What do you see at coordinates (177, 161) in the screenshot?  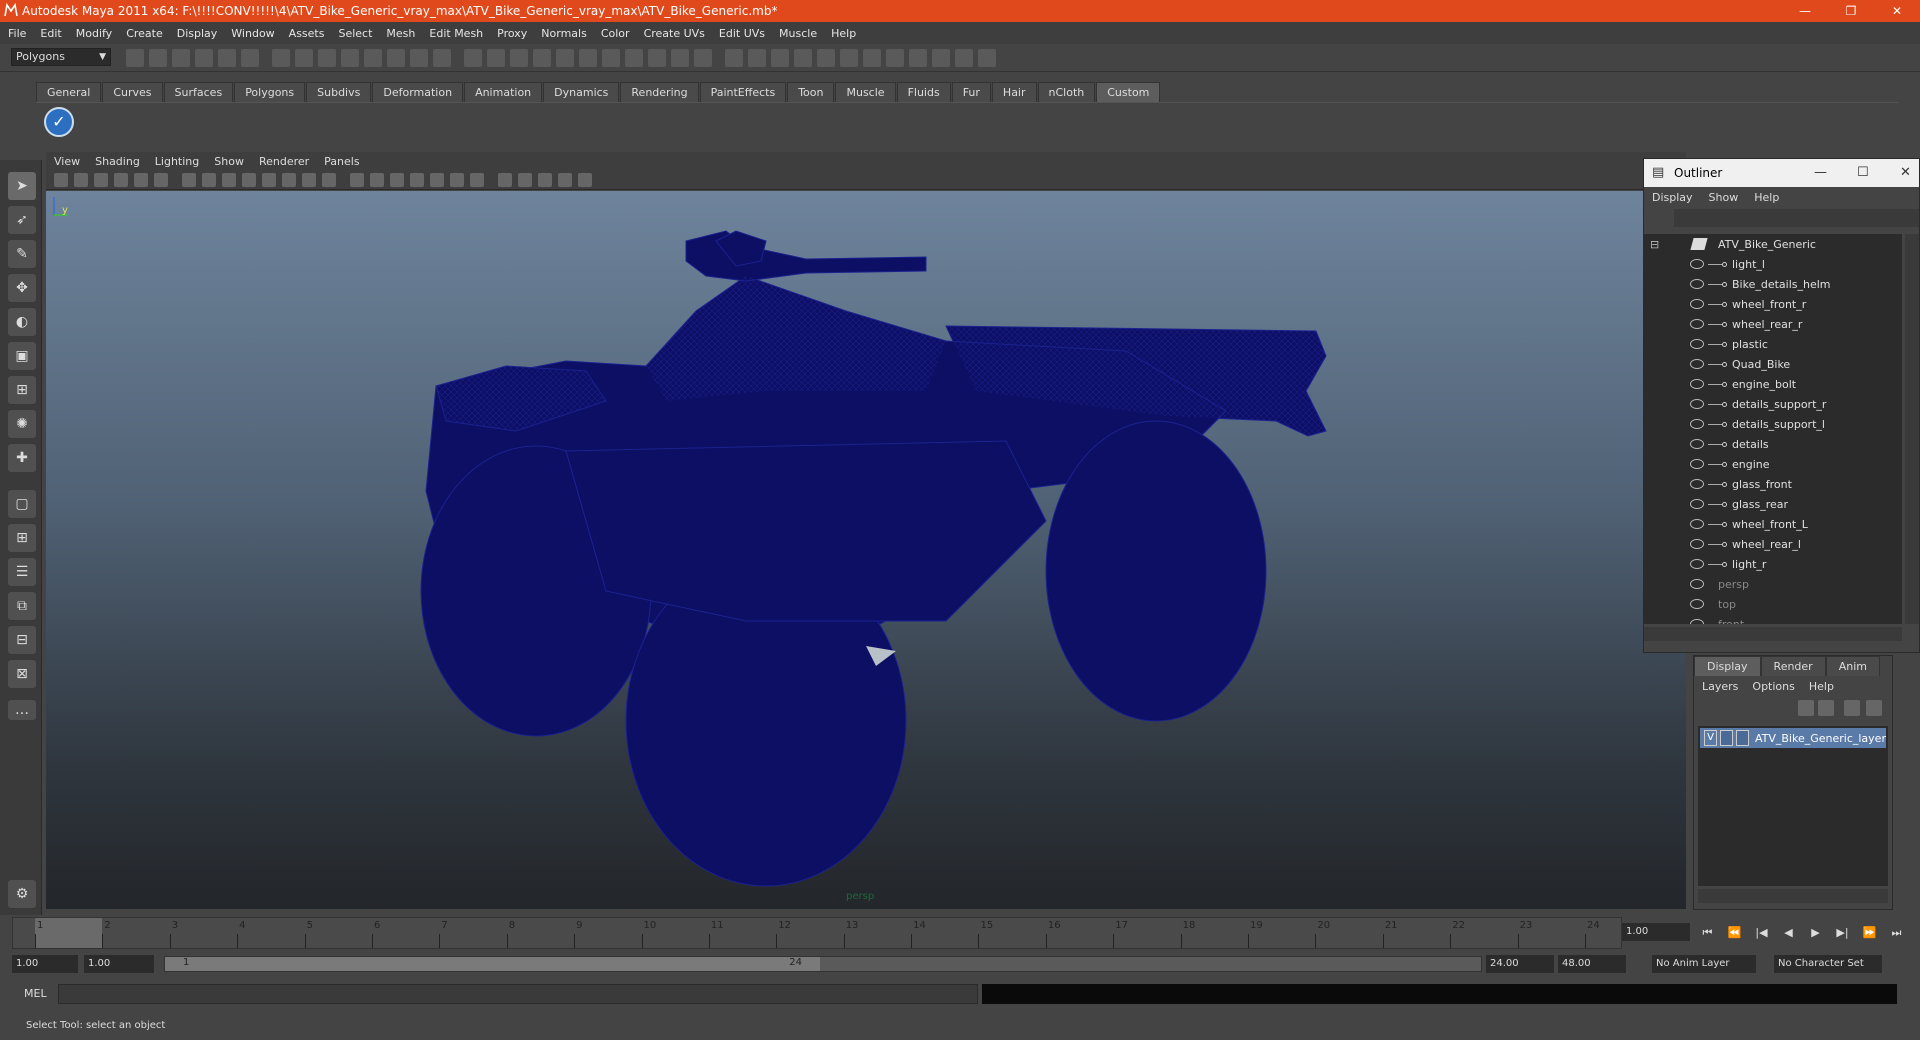 I see `viewport-menu-lighting: Lighting` at bounding box center [177, 161].